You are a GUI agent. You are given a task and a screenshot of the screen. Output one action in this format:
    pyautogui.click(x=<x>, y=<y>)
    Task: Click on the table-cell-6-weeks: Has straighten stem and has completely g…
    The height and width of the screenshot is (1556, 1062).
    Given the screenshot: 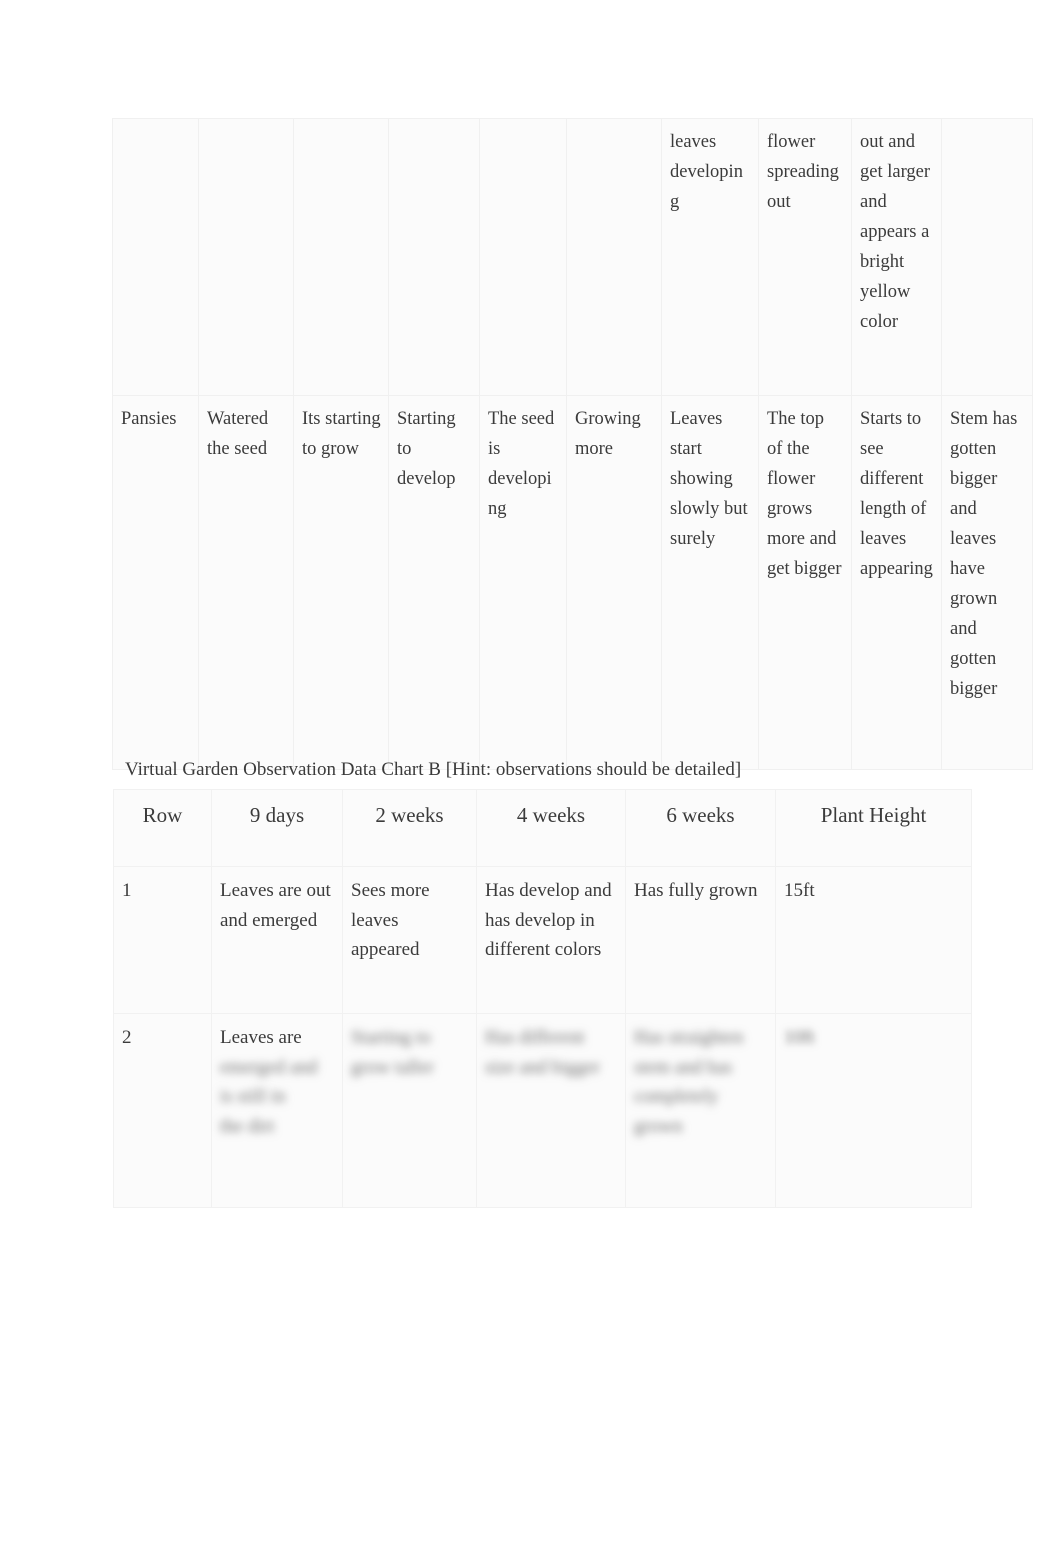 What is the action you would take?
    pyautogui.click(x=700, y=1110)
    